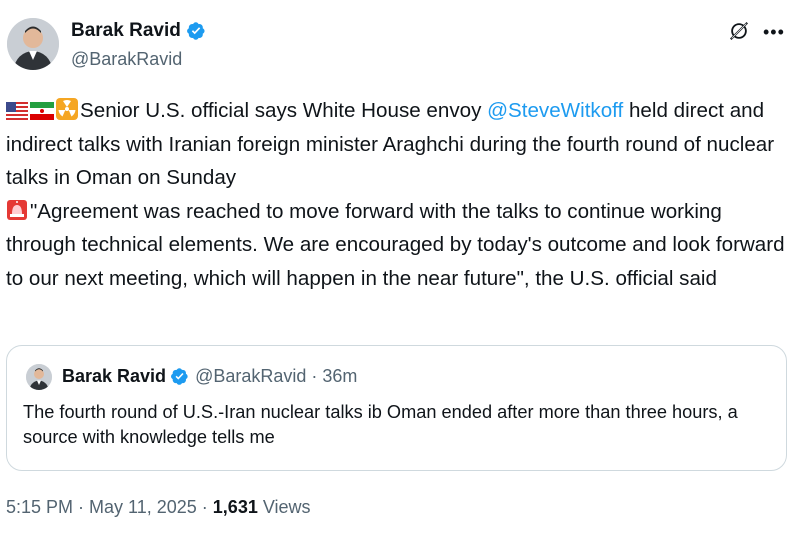 The width and height of the screenshot is (800, 534). I want to click on tweet-meta: 5:15 PM · May 11, 2025 · 1,631 Views, so click(158, 507).